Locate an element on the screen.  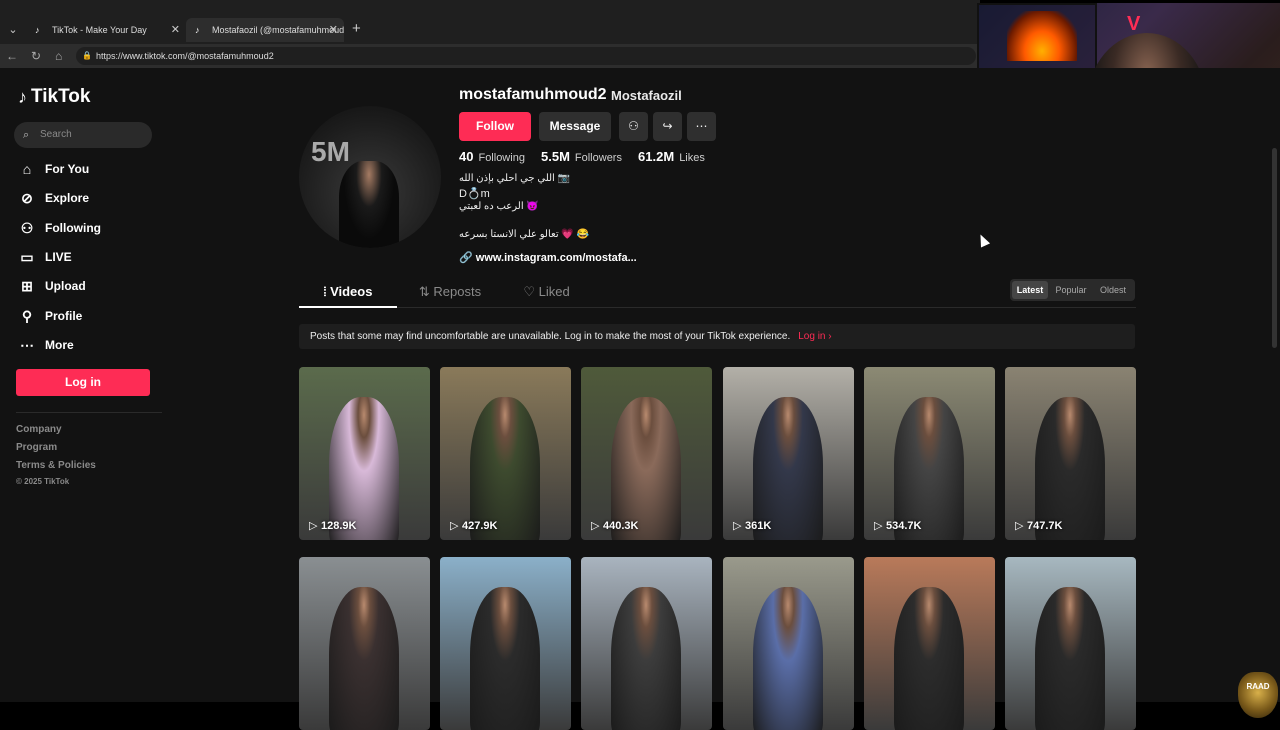
plus-square-icon: ⊞ is located at coordinates (27, 286).